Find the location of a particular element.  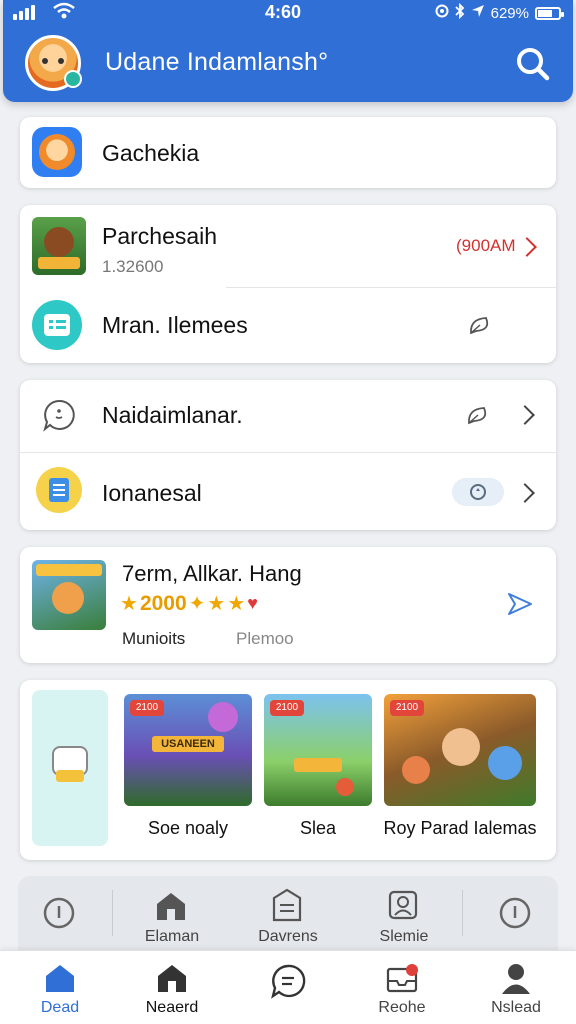

sync-icon is located at coordinates (478, 492).